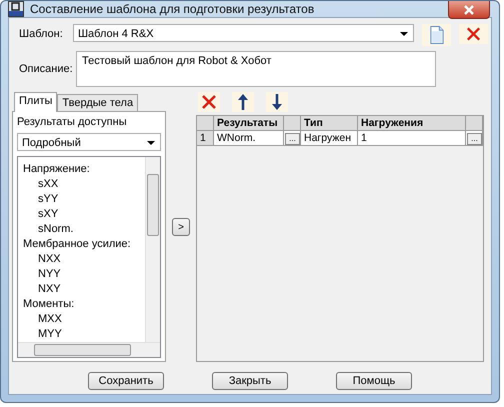 The width and height of the screenshot is (504, 407). What do you see at coordinates (46, 68) in the screenshot?
I see `description-label: Описание:` at bounding box center [46, 68].